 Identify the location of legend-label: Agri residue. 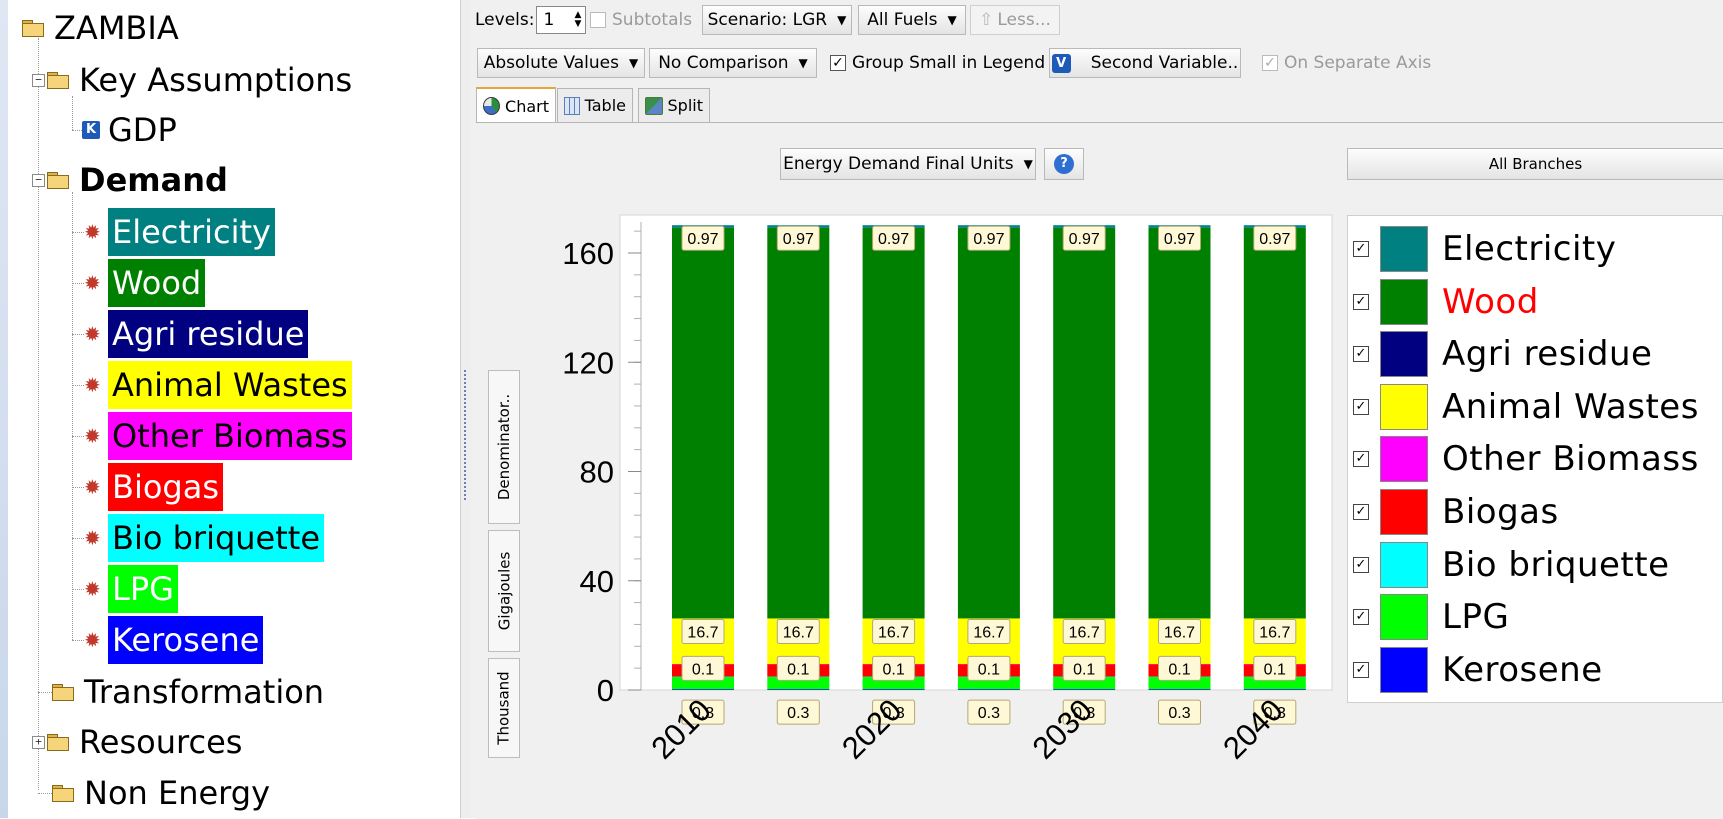
(1547, 354).